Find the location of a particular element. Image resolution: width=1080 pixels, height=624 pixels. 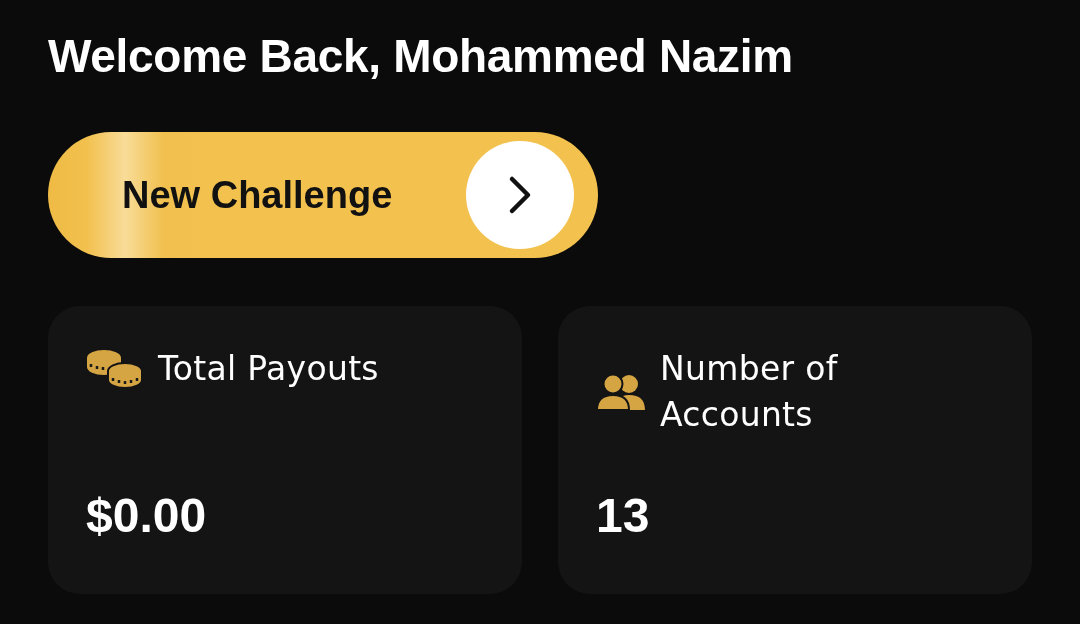

new-challenge-button: New Challenge is located at coordinates (323, 195).